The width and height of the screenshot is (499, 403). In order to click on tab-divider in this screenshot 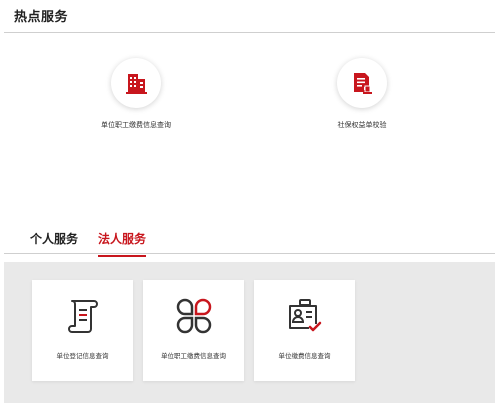, I will do `click(249, 253)`.